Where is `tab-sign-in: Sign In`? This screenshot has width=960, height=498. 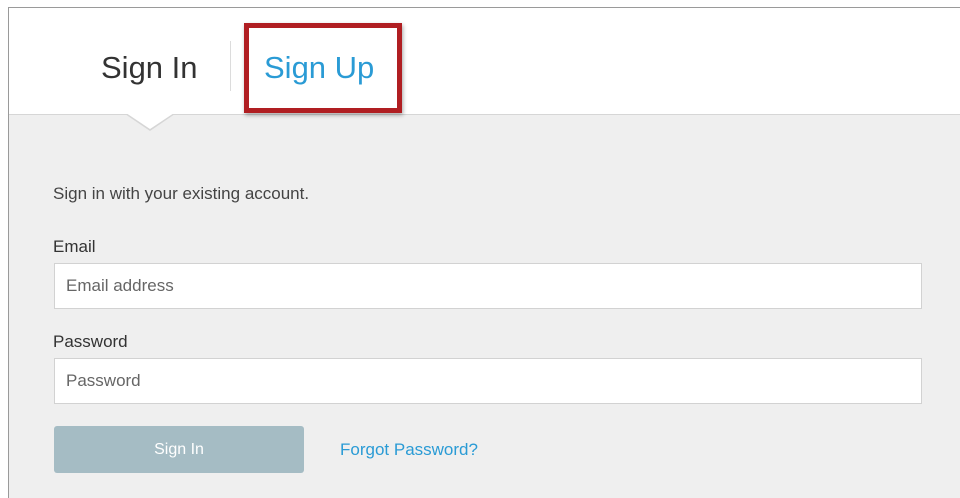 tab-sign-in: Sign In is located at coordinates (149, 68).